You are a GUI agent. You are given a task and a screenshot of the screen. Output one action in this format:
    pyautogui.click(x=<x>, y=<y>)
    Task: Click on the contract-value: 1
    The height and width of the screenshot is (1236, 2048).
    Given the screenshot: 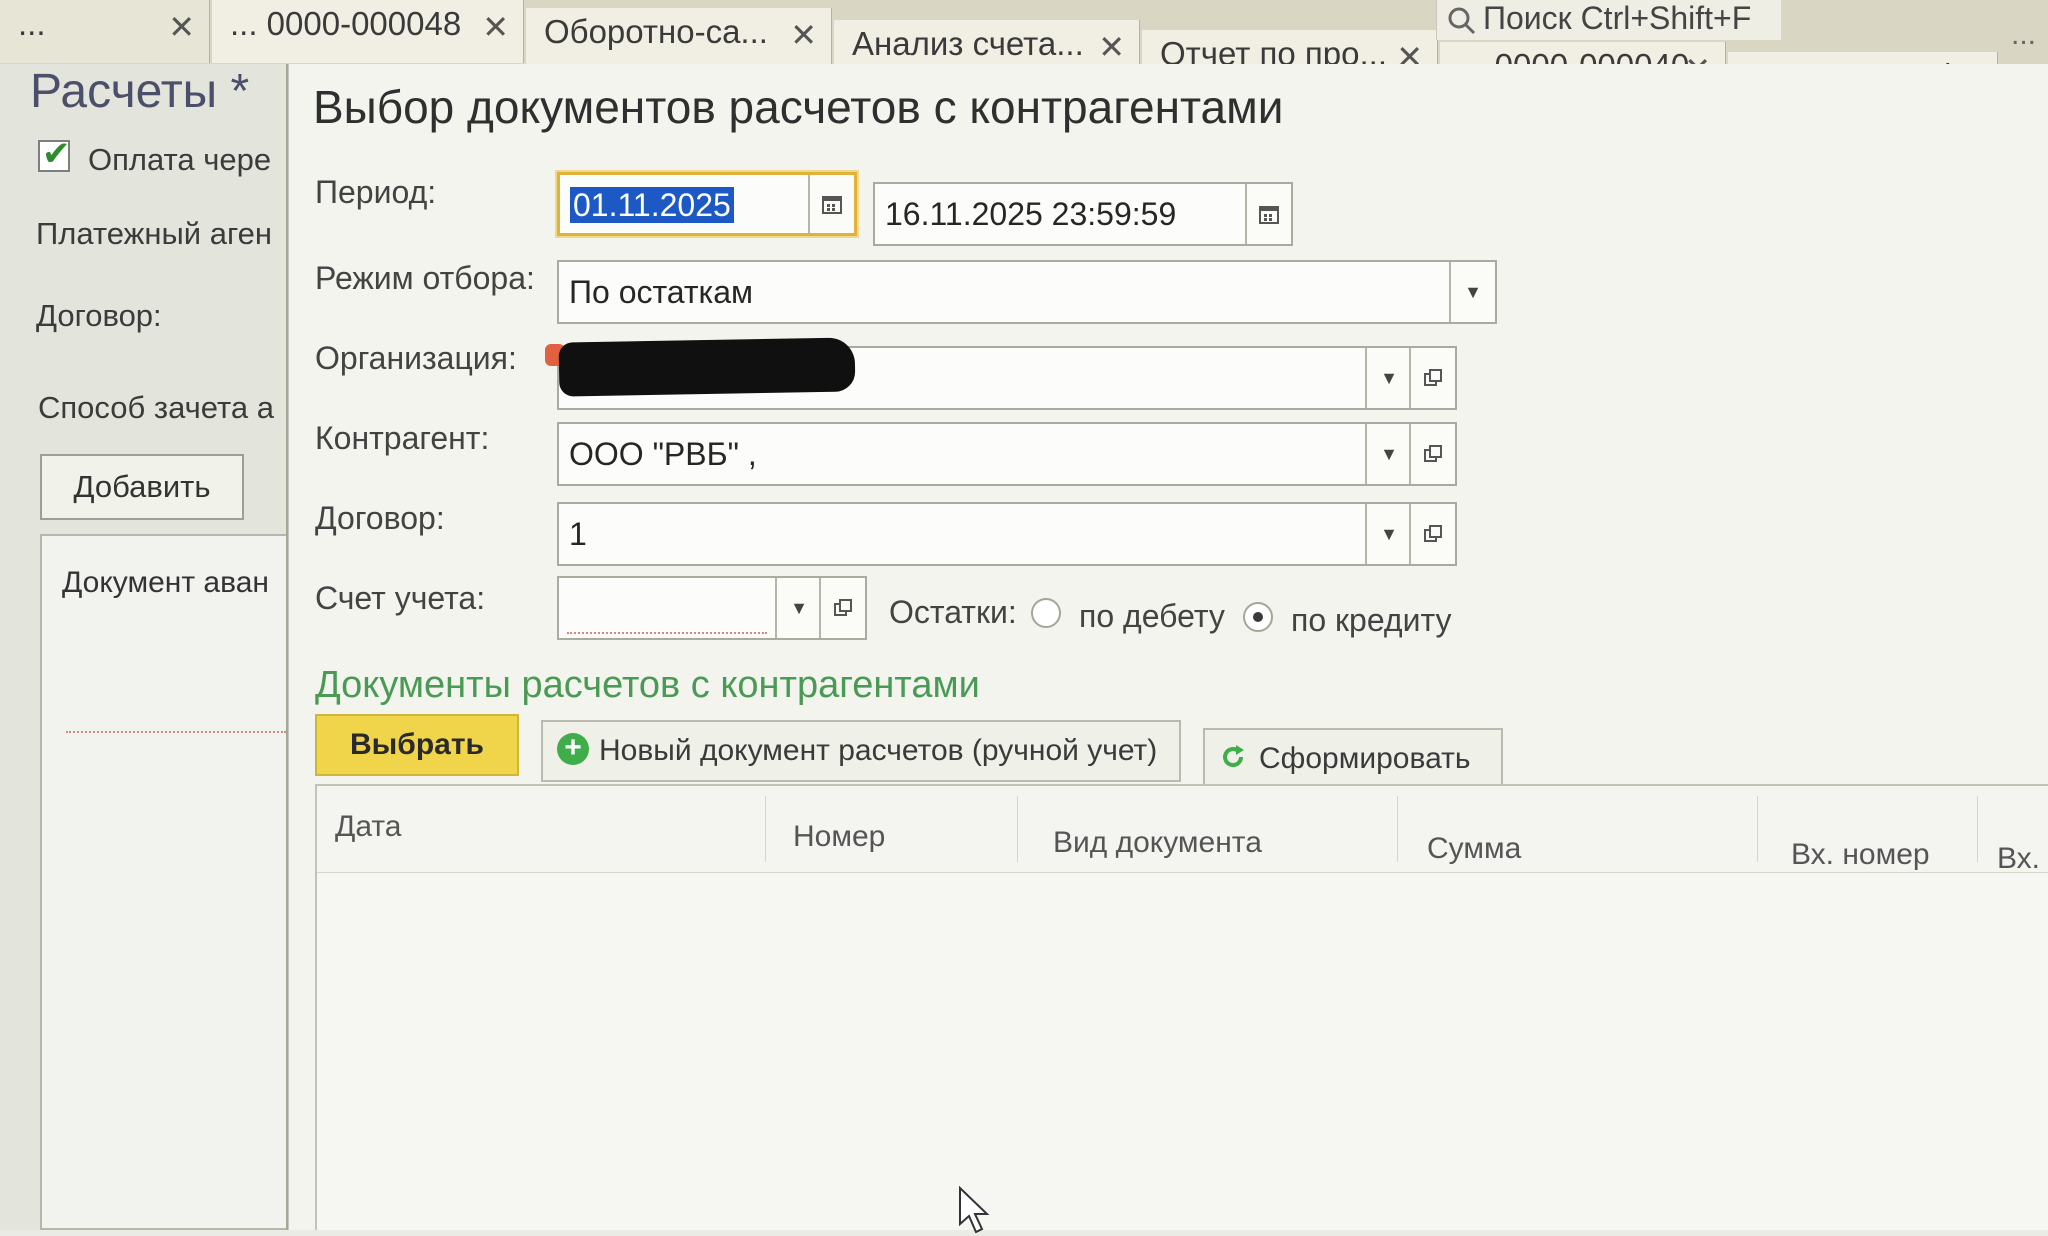 What is the action you would take?
    pyautogui.click(x=578, y=534)
    